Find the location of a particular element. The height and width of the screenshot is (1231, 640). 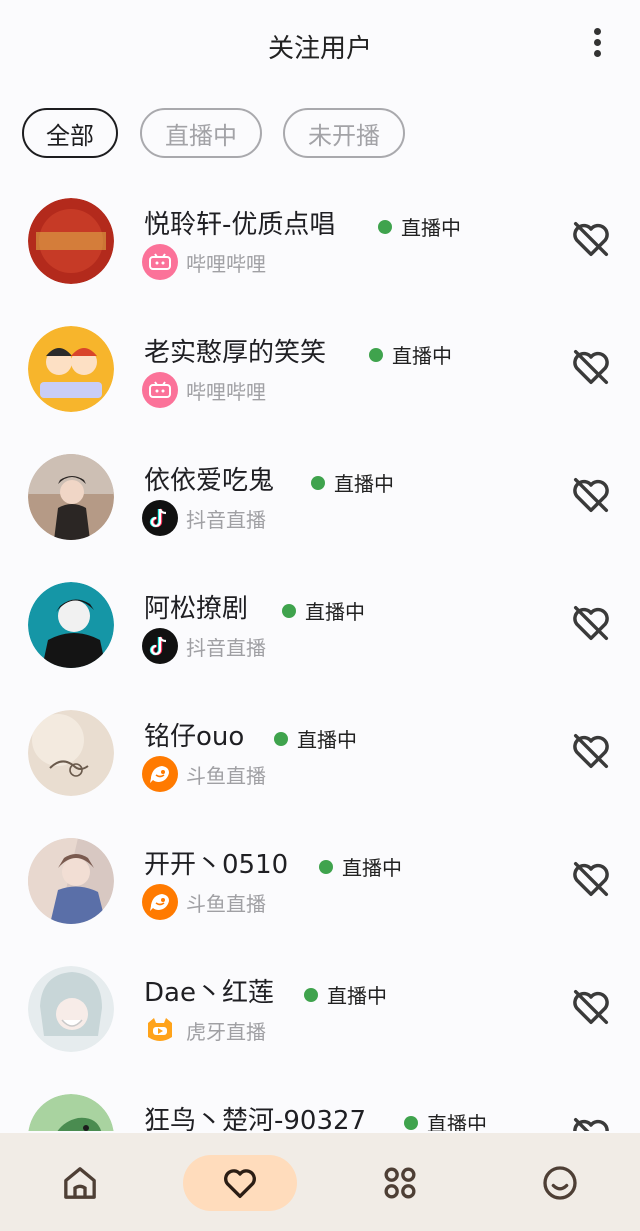

user-row: 阿松撩剧 直播中 抖音直播 is located at coordinates (320, 624).